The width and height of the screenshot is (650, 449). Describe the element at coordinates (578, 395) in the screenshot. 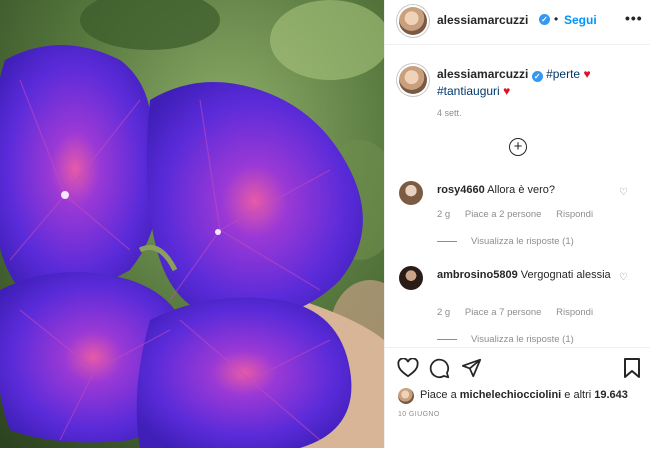

I see `likes-middle: e altri` at that location.